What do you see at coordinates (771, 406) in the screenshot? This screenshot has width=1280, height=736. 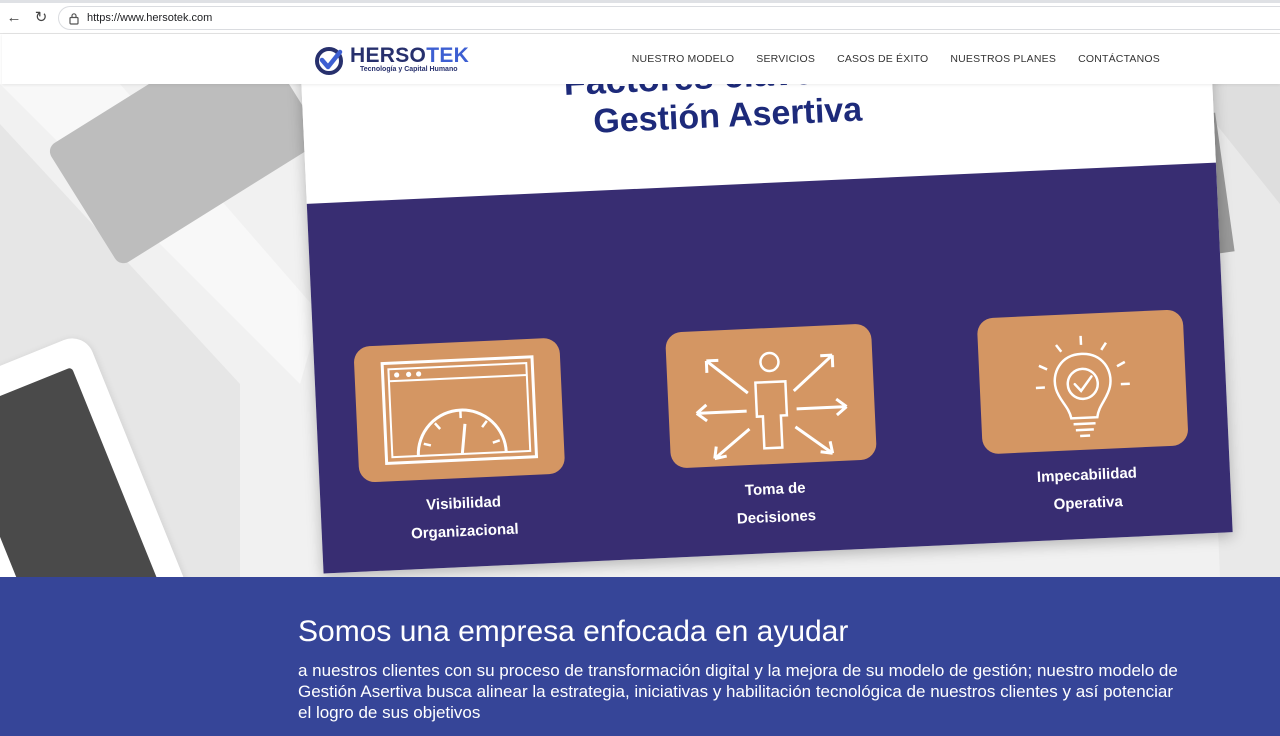 I see `person-arrows-icon` at bounding box center [771, 406].